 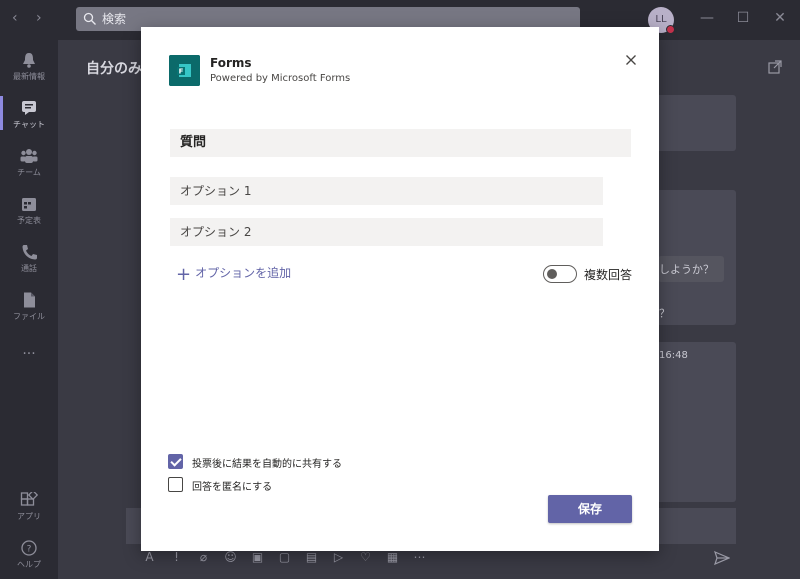 I want to click on rail-label: チャット, so click(x=29, y=124).